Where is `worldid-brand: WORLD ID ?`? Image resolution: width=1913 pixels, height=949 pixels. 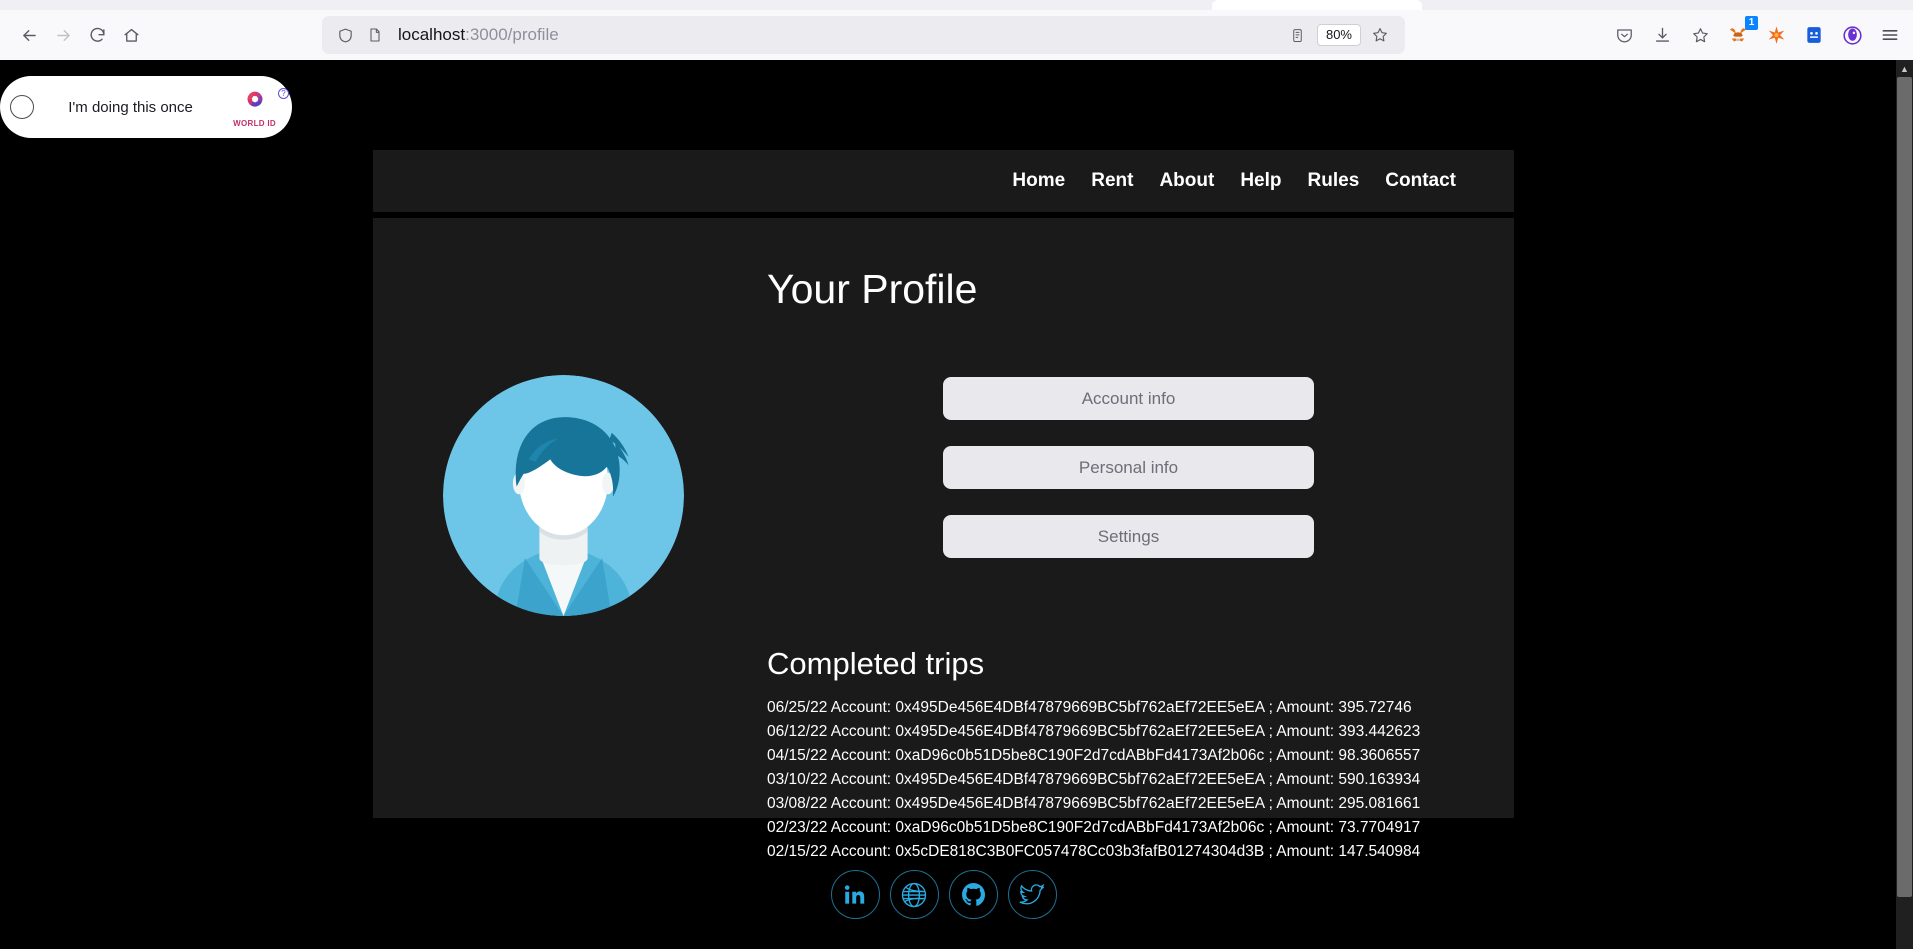 worldid-brand: WORLD ID ? is located at coordinates (261, 107).